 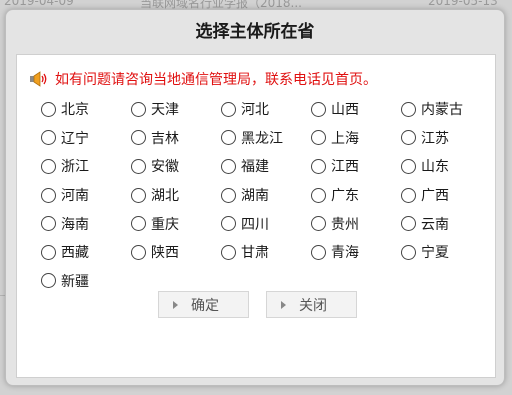 I want to click on dialog-title: 选择主体所在省, so click(x=255, y=32).